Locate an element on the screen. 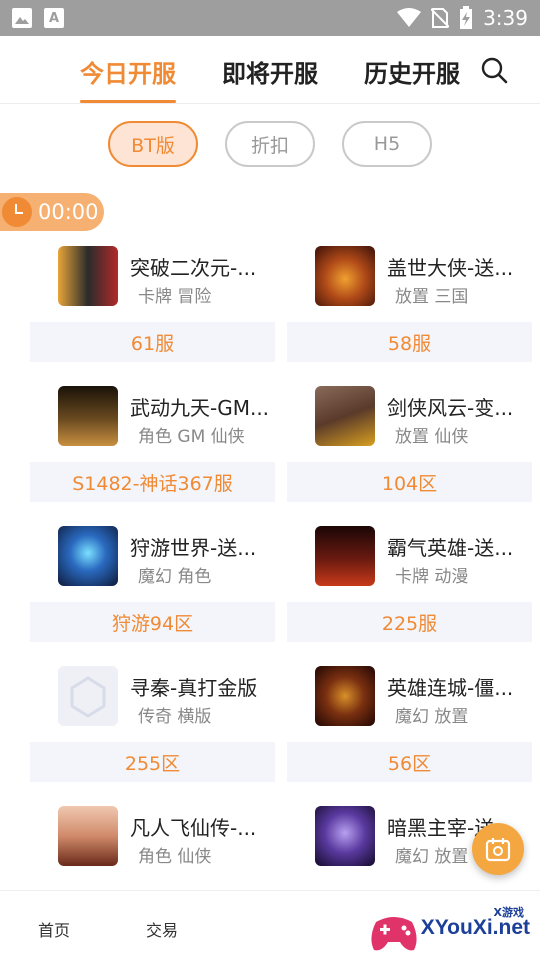  gamepad-icon is located at coordinates (394, 934).